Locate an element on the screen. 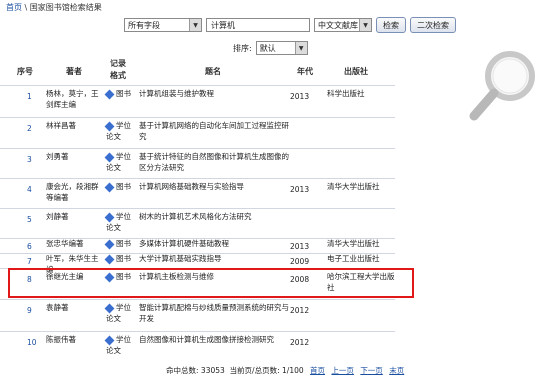  table-row: 3 刘勇著 学位论文 基于统计特征的自然图像和计算机生成图像的区分方法研究 is located at coordinates (197, 163).